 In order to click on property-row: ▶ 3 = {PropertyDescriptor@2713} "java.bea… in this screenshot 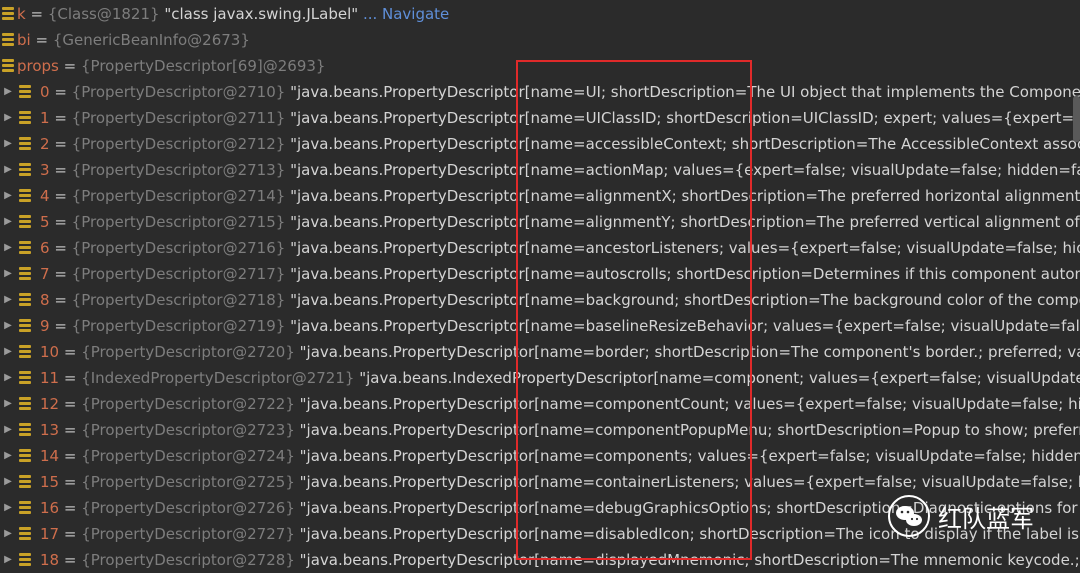, I will do `click(540, 170)`.